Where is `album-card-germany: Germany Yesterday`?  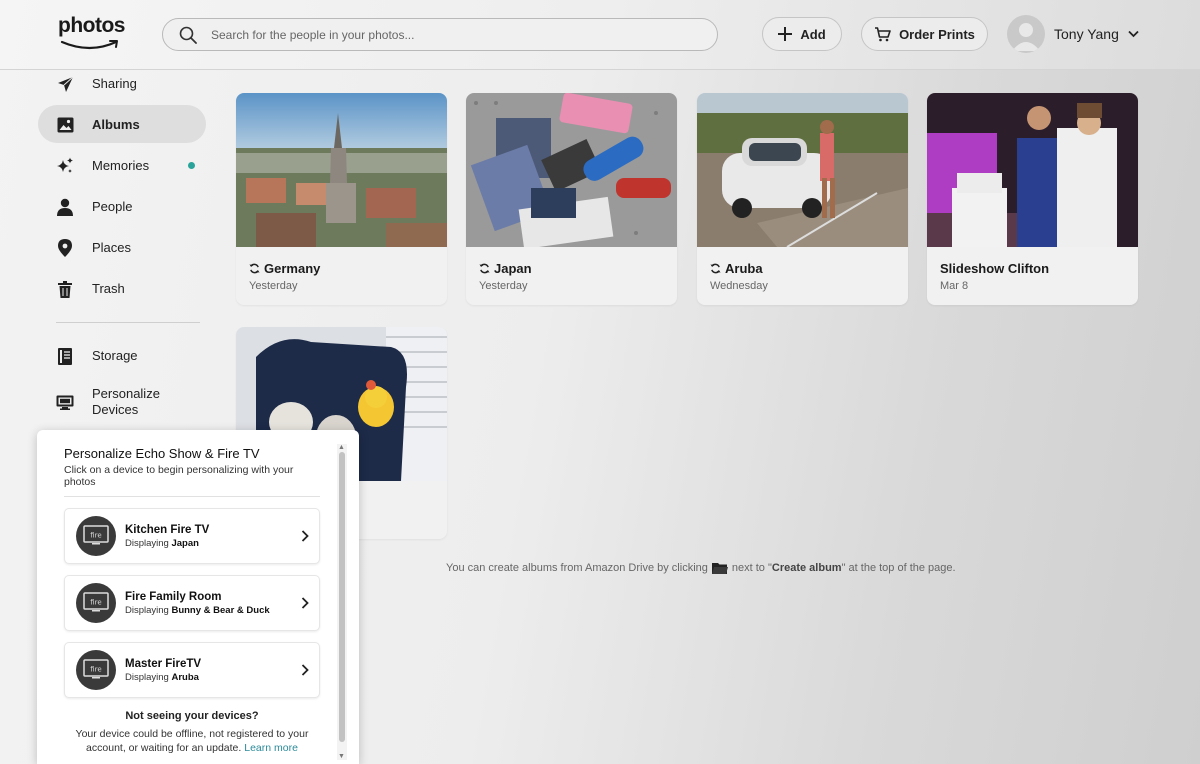
album-card-germany: Germany Yesterday is located at coordinates (341, 199).